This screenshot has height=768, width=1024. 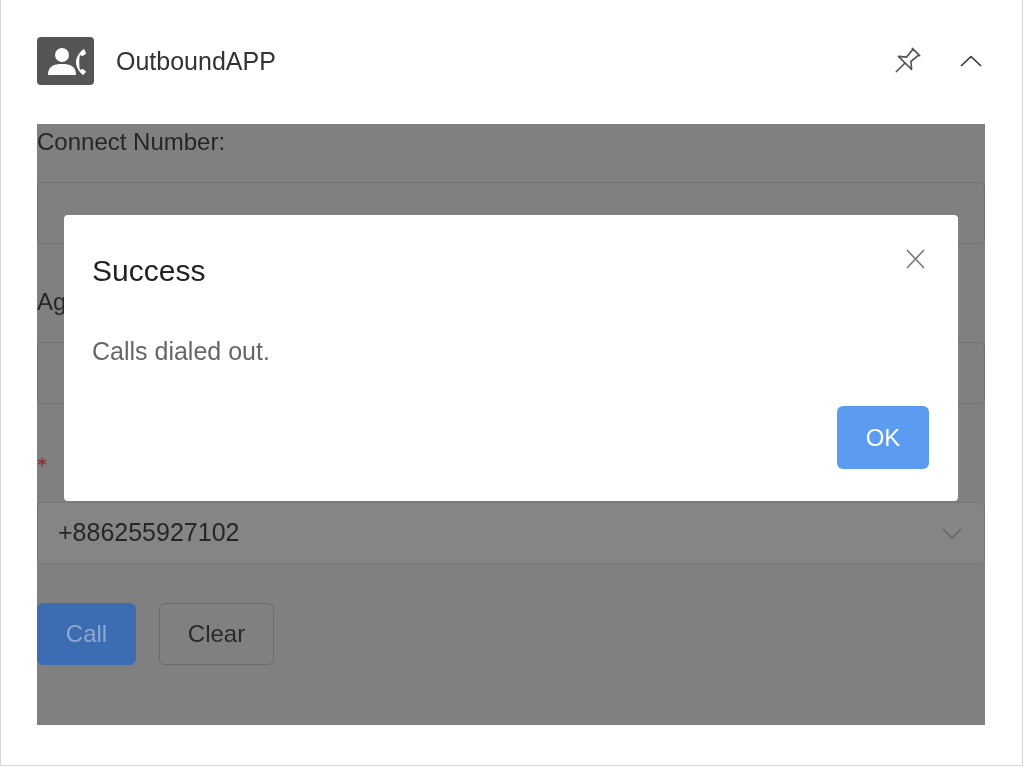 What do you see at coordinates (883, 437) in the screenshot?
I see `ok-button: OK` at bounding box center [883, 437].